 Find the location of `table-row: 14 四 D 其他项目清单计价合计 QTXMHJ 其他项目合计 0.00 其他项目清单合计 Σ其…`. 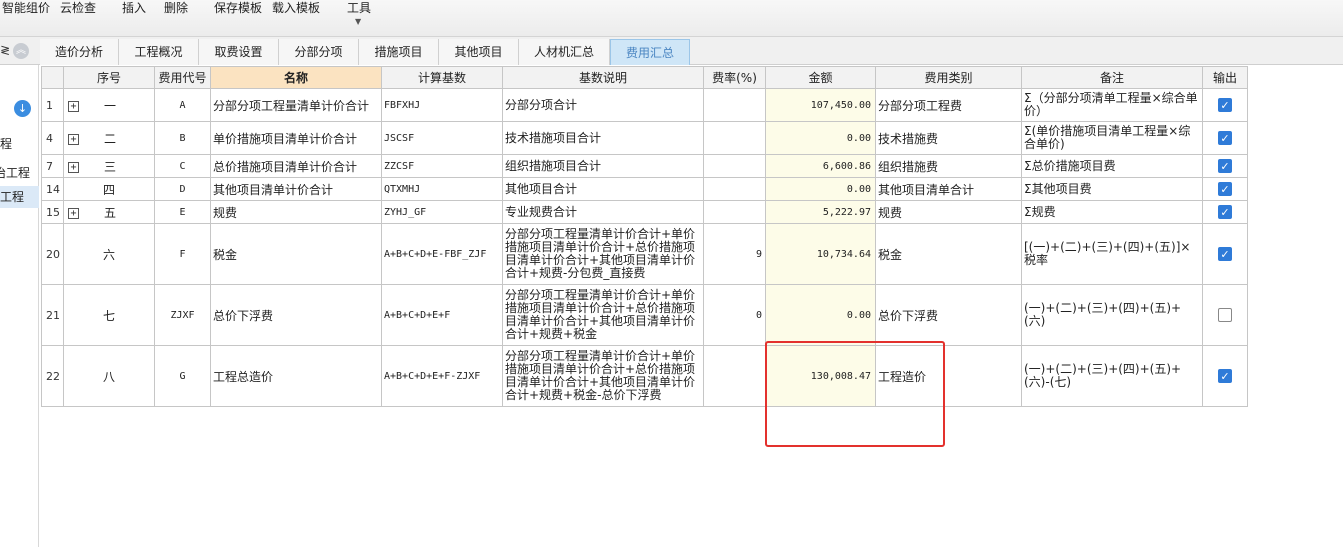

table-row: 14 四 D 其他项目清单计价合计 QTXMHJ 其他项目合计 0.00 其他项目清单合计 Σ其… is located at coordinates (644, 189).